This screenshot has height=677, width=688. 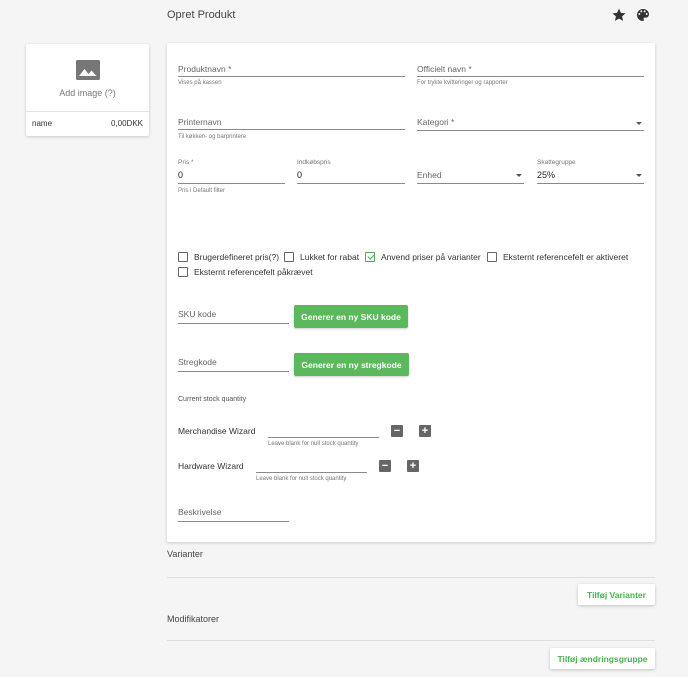 I want to click on officielt-navn-underline, so click(x=530, y=76).